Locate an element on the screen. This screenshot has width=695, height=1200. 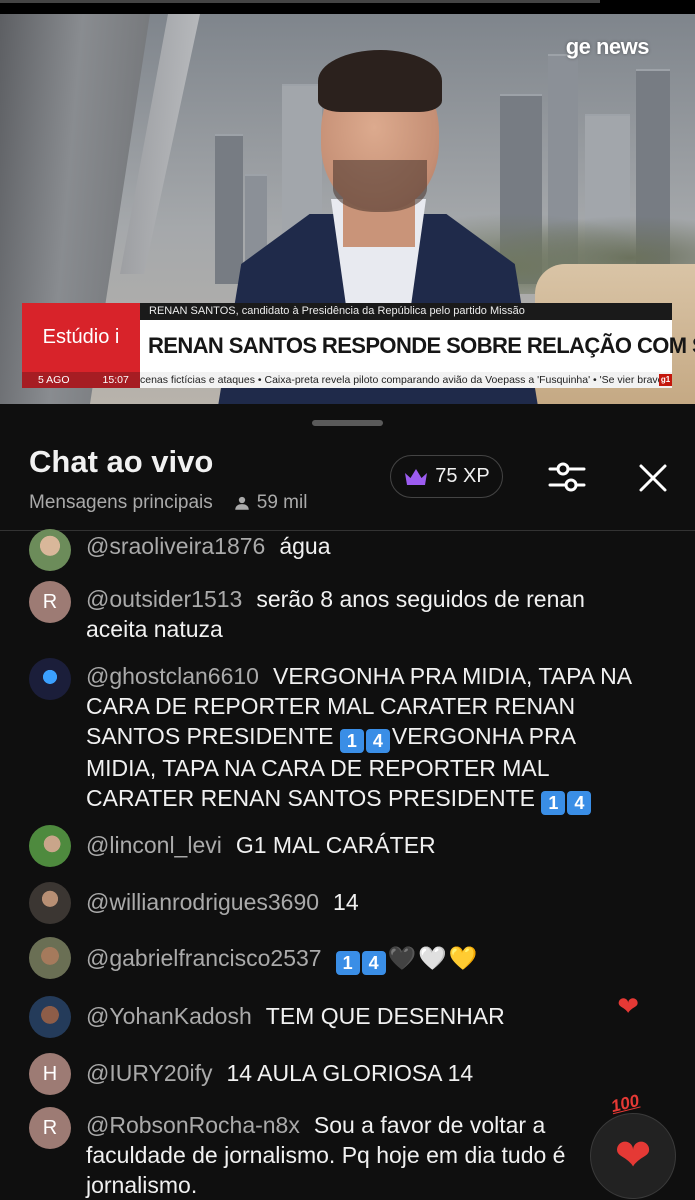
drag-handle is located at coordinates (347, 423).